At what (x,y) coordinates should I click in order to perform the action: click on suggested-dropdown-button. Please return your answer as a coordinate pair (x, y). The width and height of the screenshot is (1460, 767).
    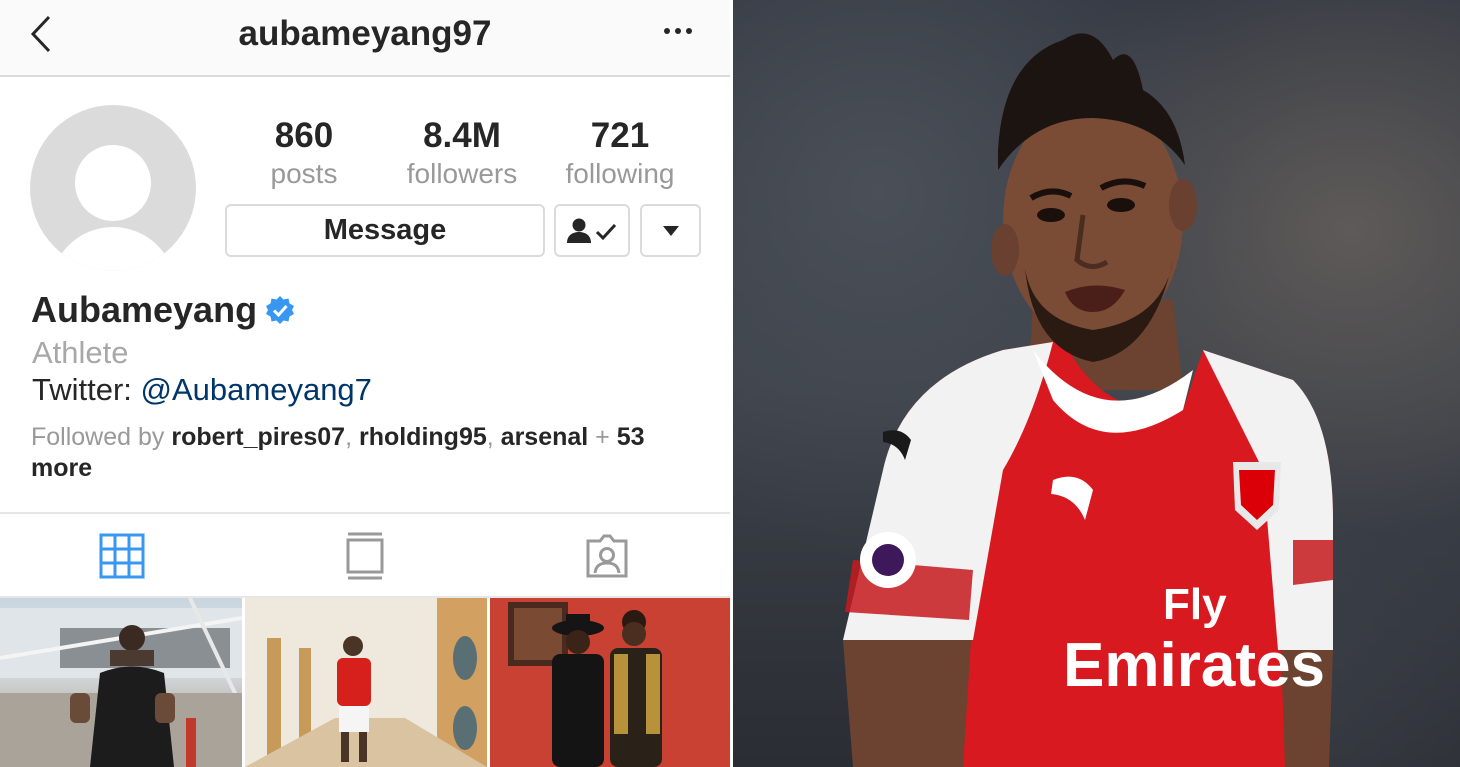
    Looking at the image, I should click on (670, 230).